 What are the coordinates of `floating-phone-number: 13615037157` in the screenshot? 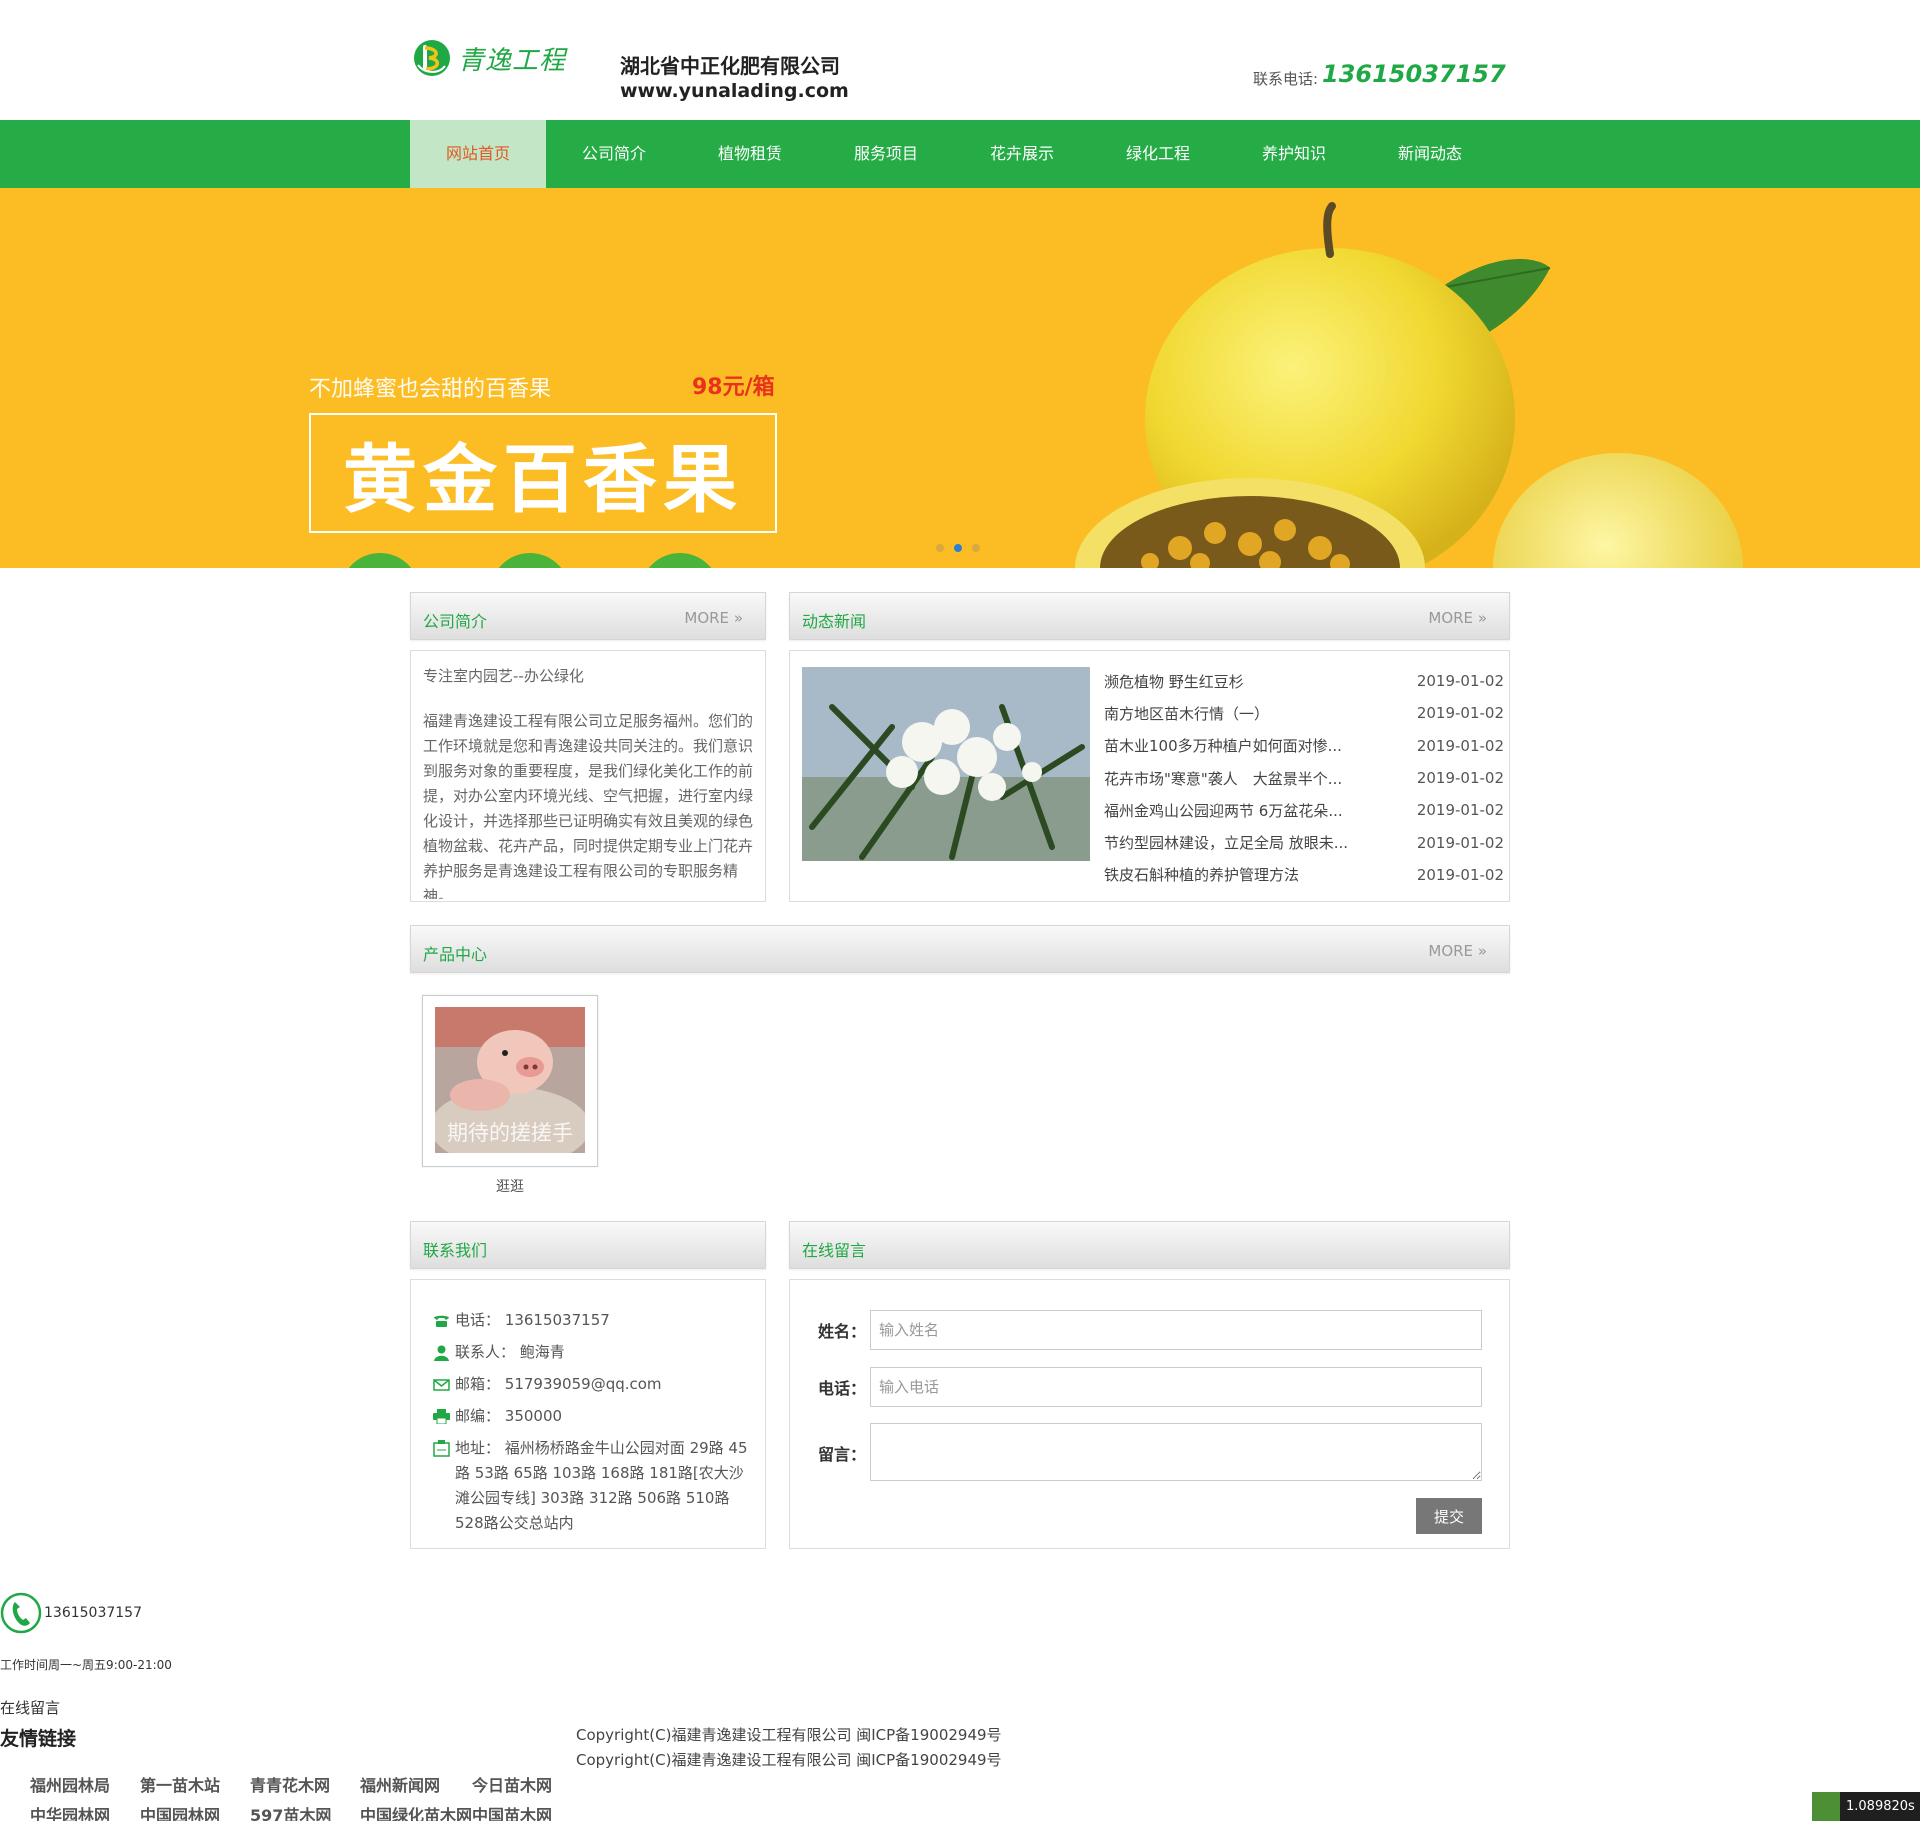 It's located at (93, 1613).